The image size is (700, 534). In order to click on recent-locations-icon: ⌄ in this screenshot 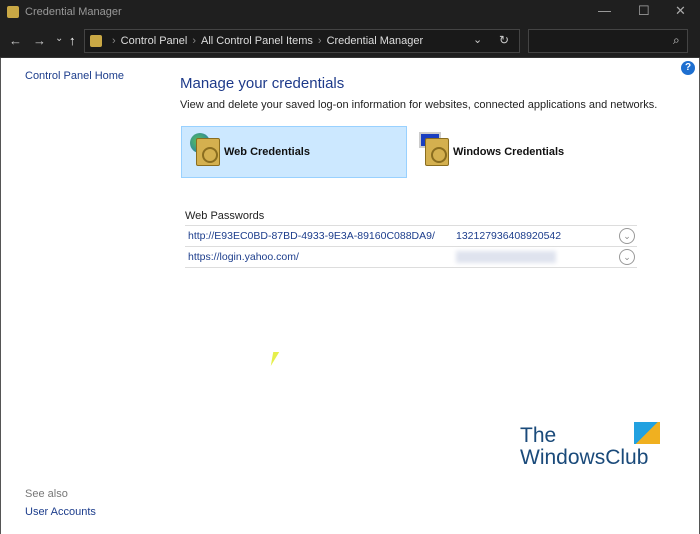, I will do `click(59, 38)`.